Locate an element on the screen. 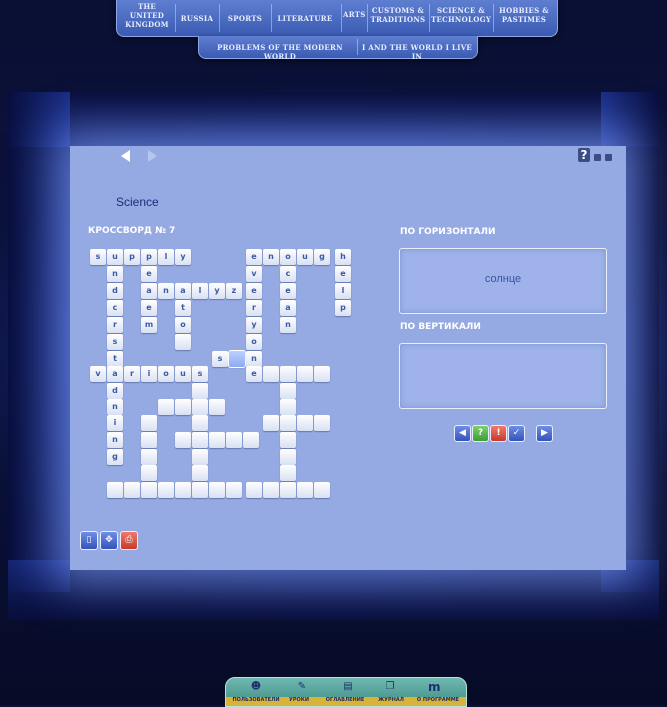 This screenshot has width=667, height=707. minimize-icon is located at coordinates (597, 157).